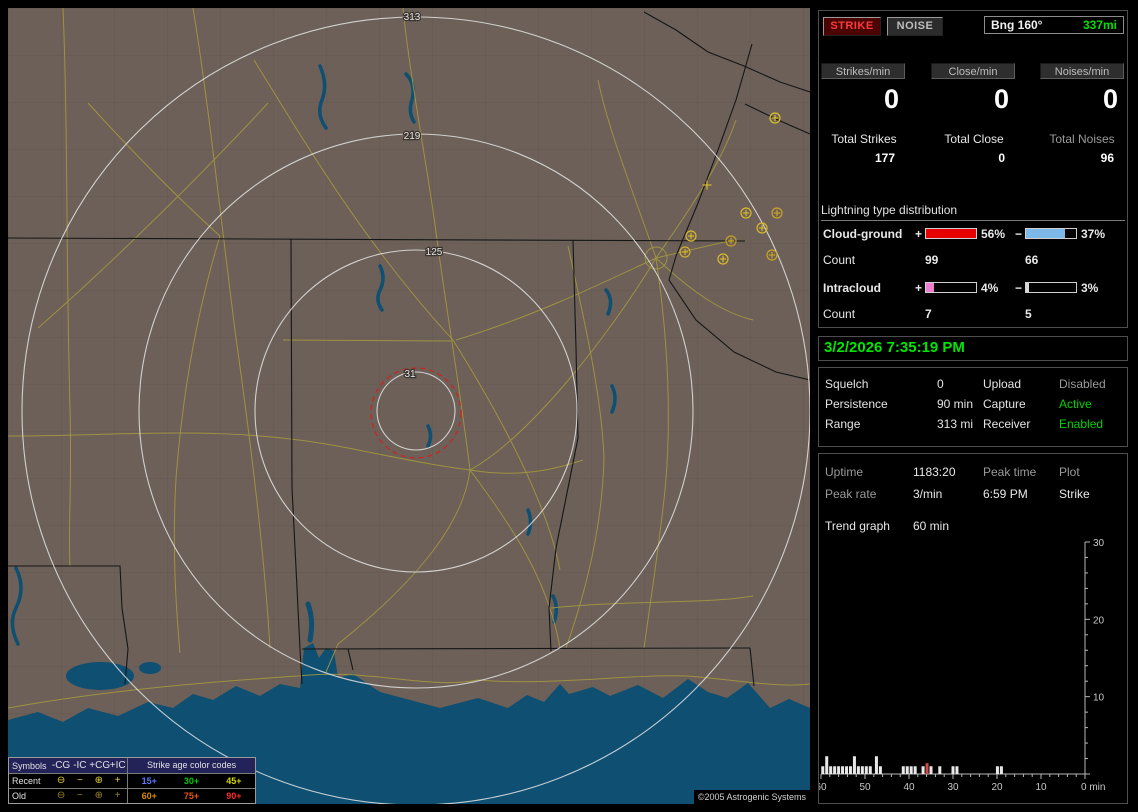 This screenshot has width=1138, height=812. I want to click on clock-panel: 3/2/2026 7:35:19 PM, so click(973, 348).